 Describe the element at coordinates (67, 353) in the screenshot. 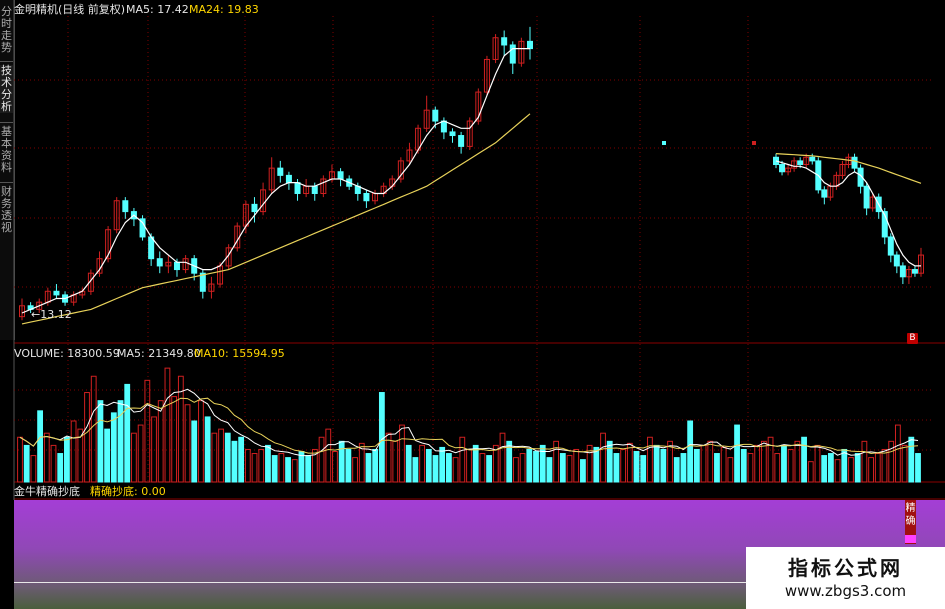

I see `volume-label: VOLUME: 18300.59` at that location.